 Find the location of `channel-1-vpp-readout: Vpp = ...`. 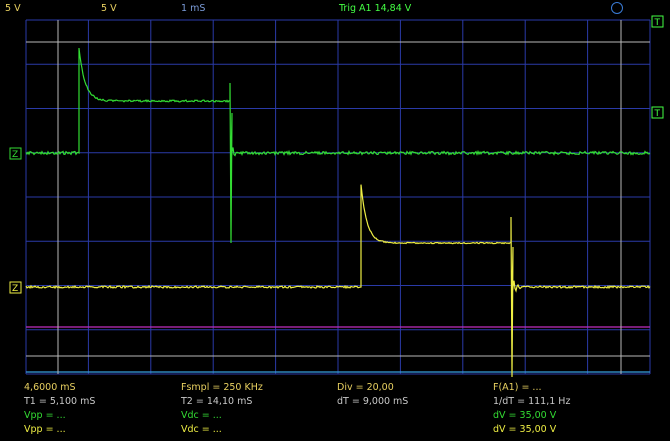

channel-1-vpp-readout: Vpp = ... is located at coordinates (45, 415).